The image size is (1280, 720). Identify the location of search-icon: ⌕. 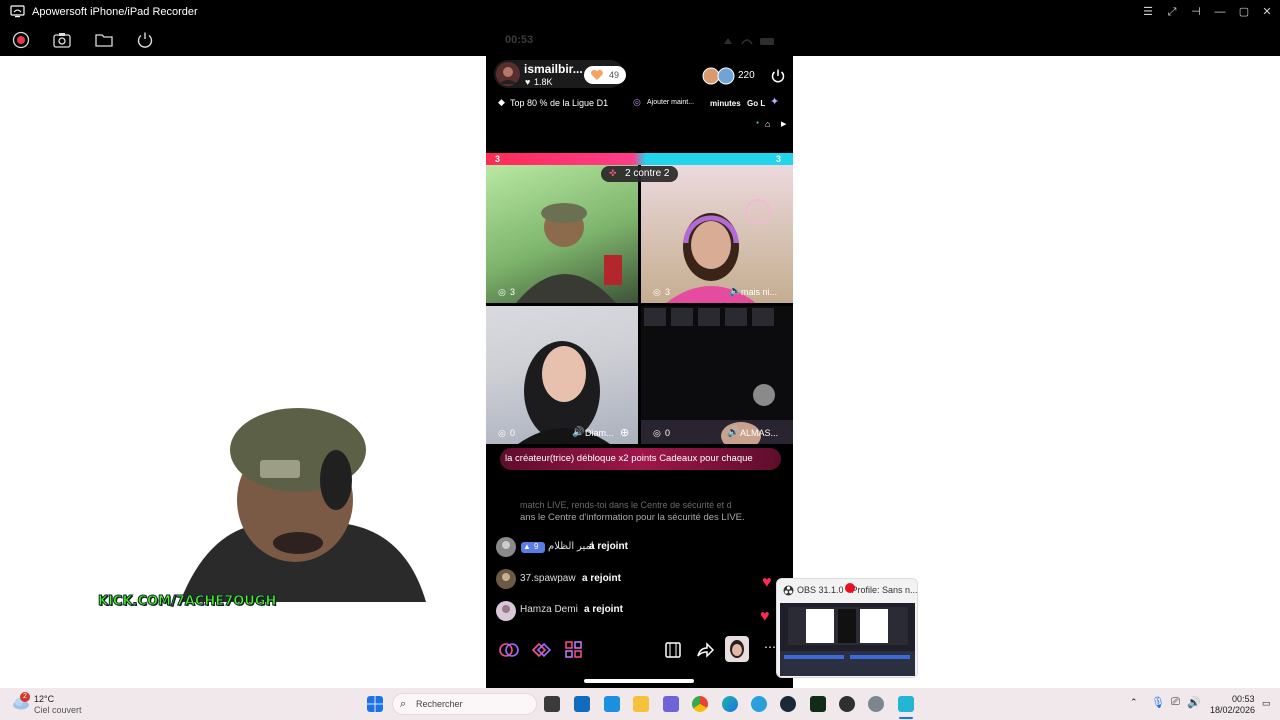
(403, 704).